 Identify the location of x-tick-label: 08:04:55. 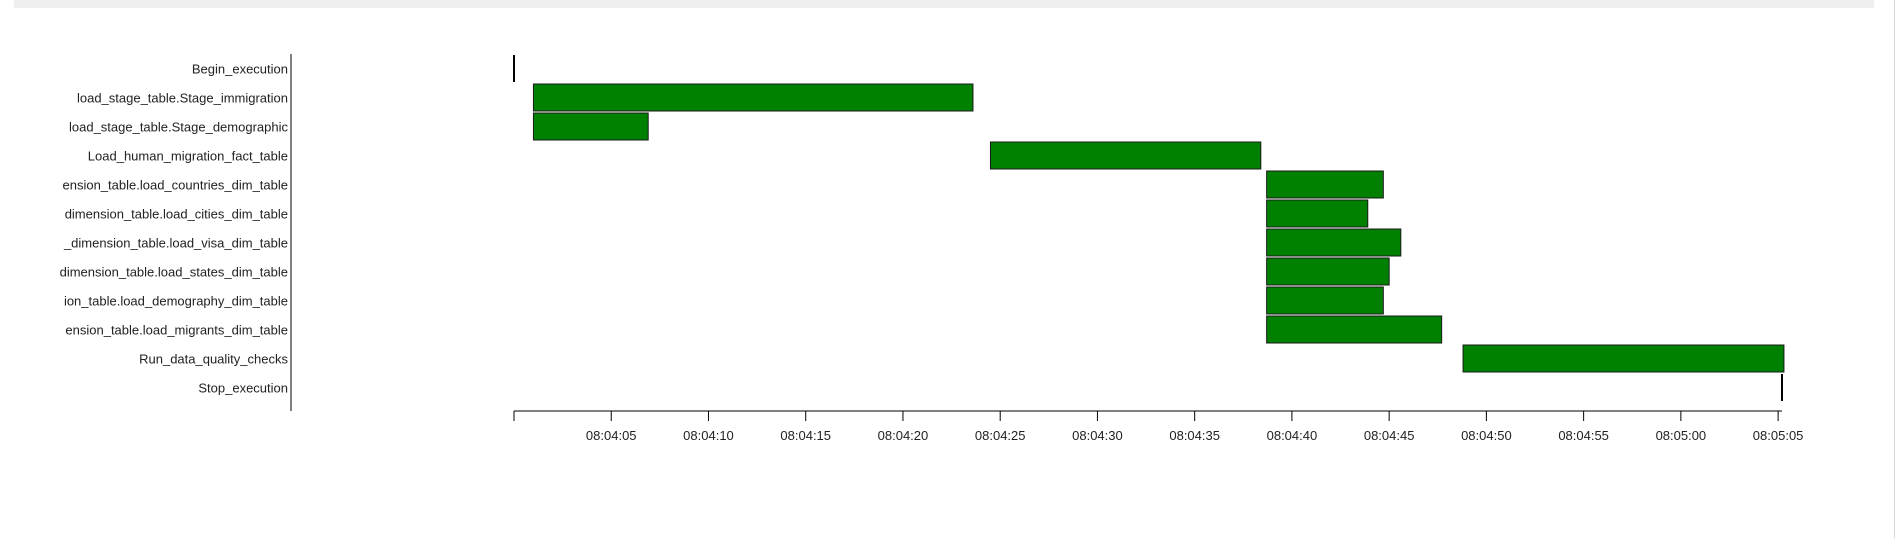
(1583, 435).